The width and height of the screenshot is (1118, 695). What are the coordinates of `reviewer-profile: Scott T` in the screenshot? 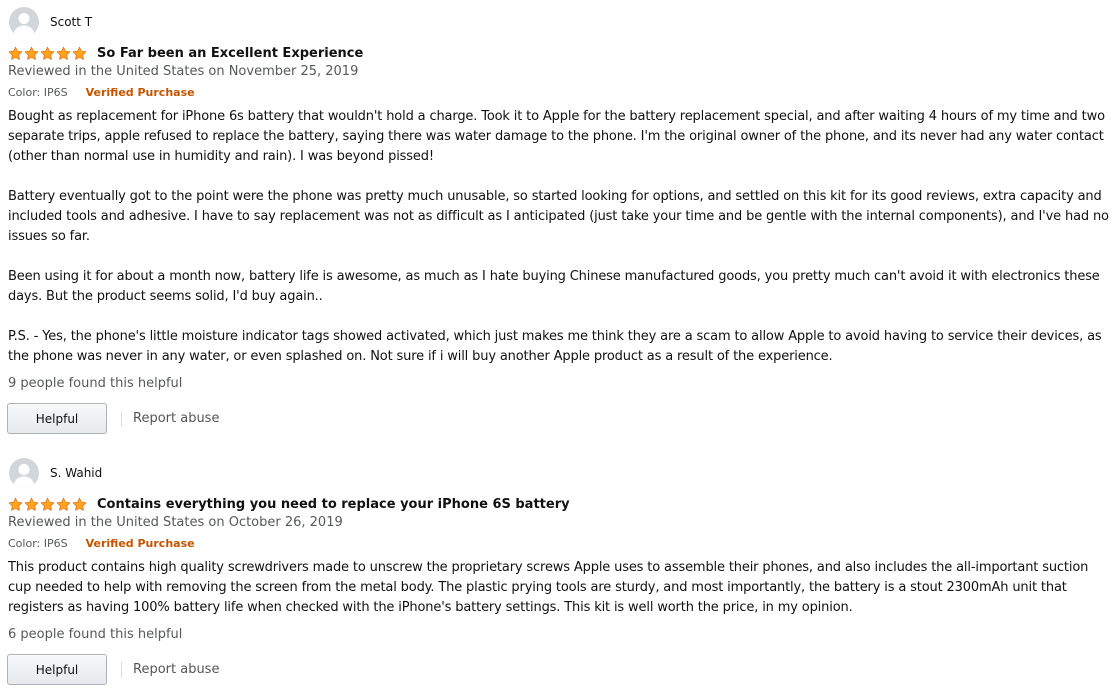 It's located at (50, 22).